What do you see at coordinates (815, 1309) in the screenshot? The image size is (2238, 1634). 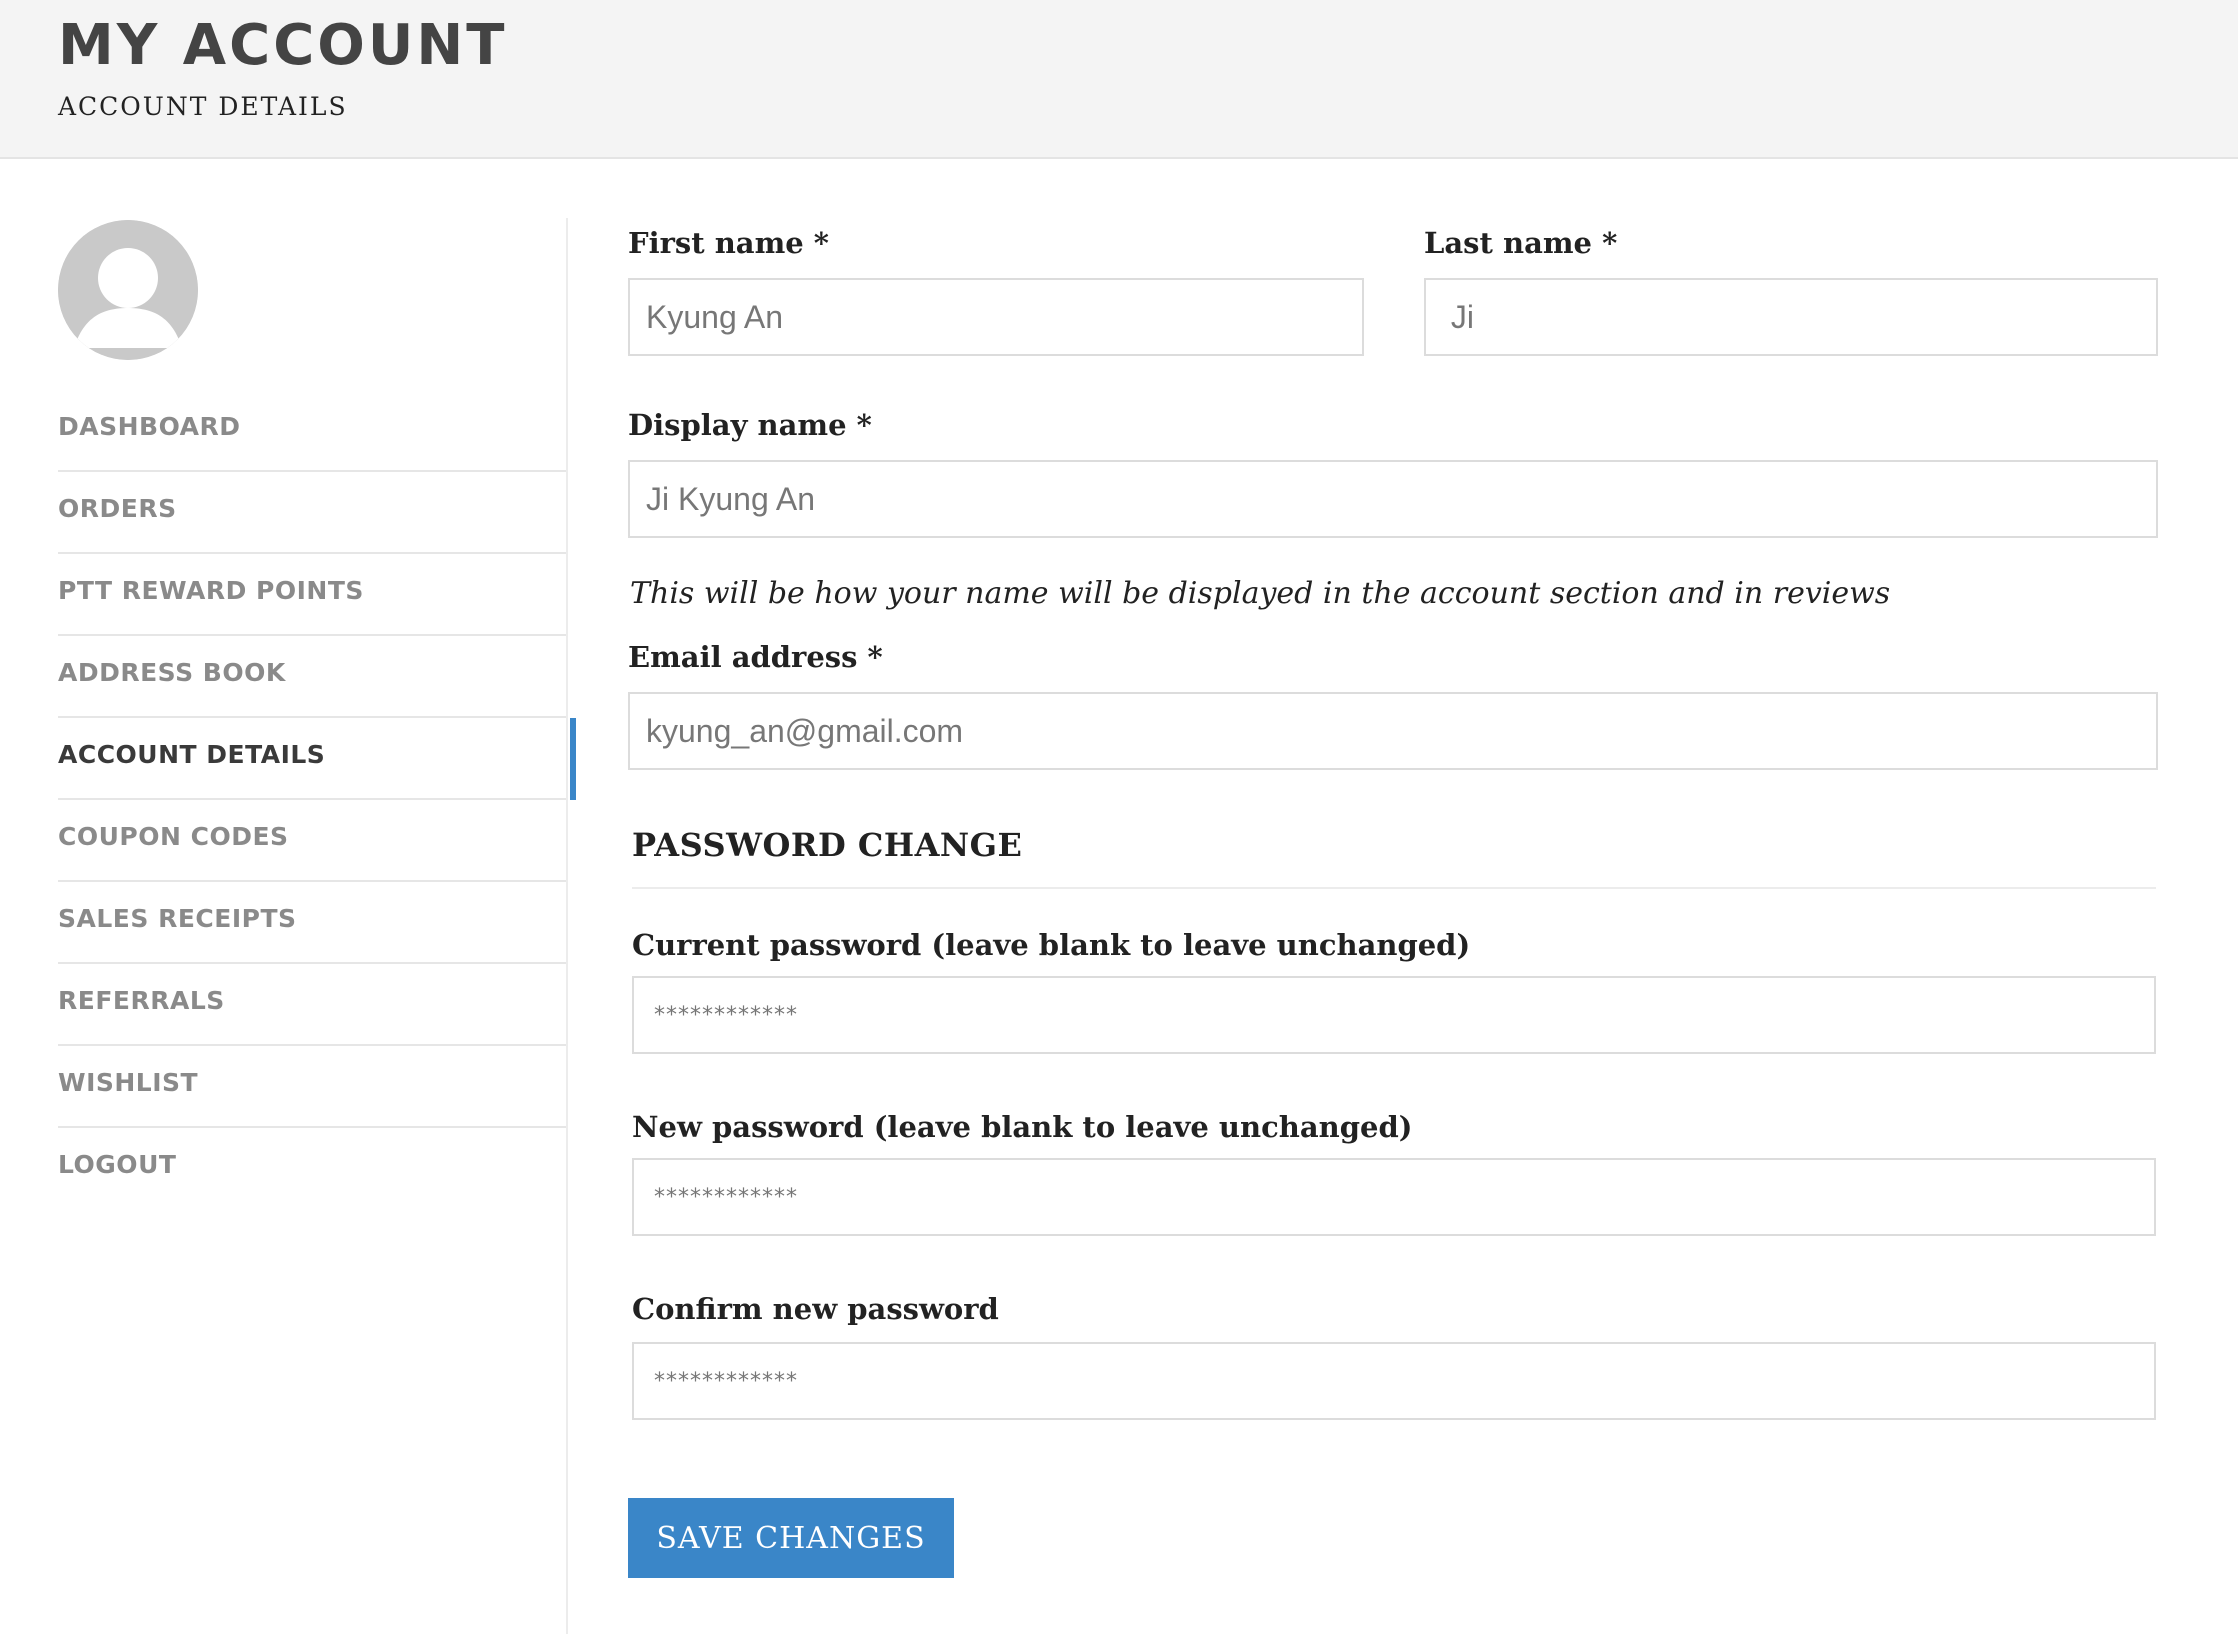 I see `confirm-password-label: Confirm new password` at bounding box center [815, 1309].